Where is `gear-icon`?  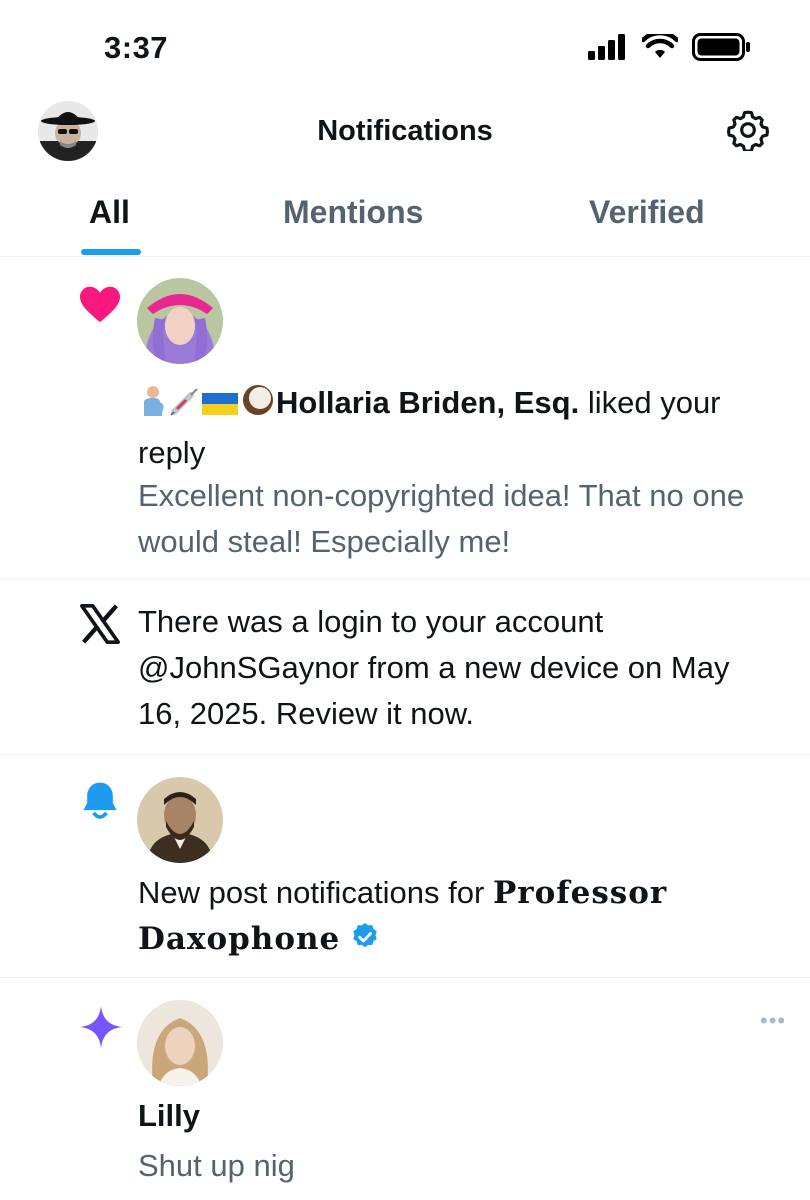
gear-icon is located at coordinates (748, 130).